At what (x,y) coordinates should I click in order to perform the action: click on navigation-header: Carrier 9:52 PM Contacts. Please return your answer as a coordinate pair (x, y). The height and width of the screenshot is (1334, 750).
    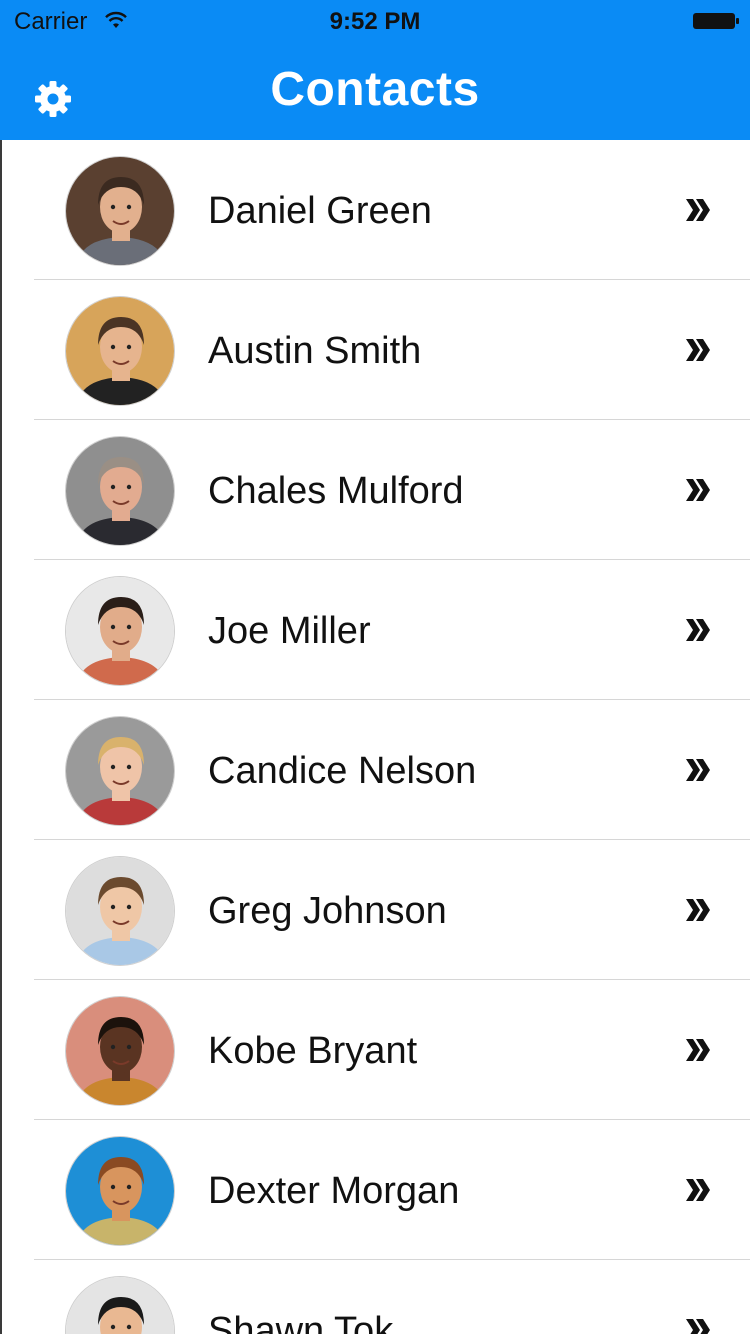
    Looking at the image, I should click on (375, 70).